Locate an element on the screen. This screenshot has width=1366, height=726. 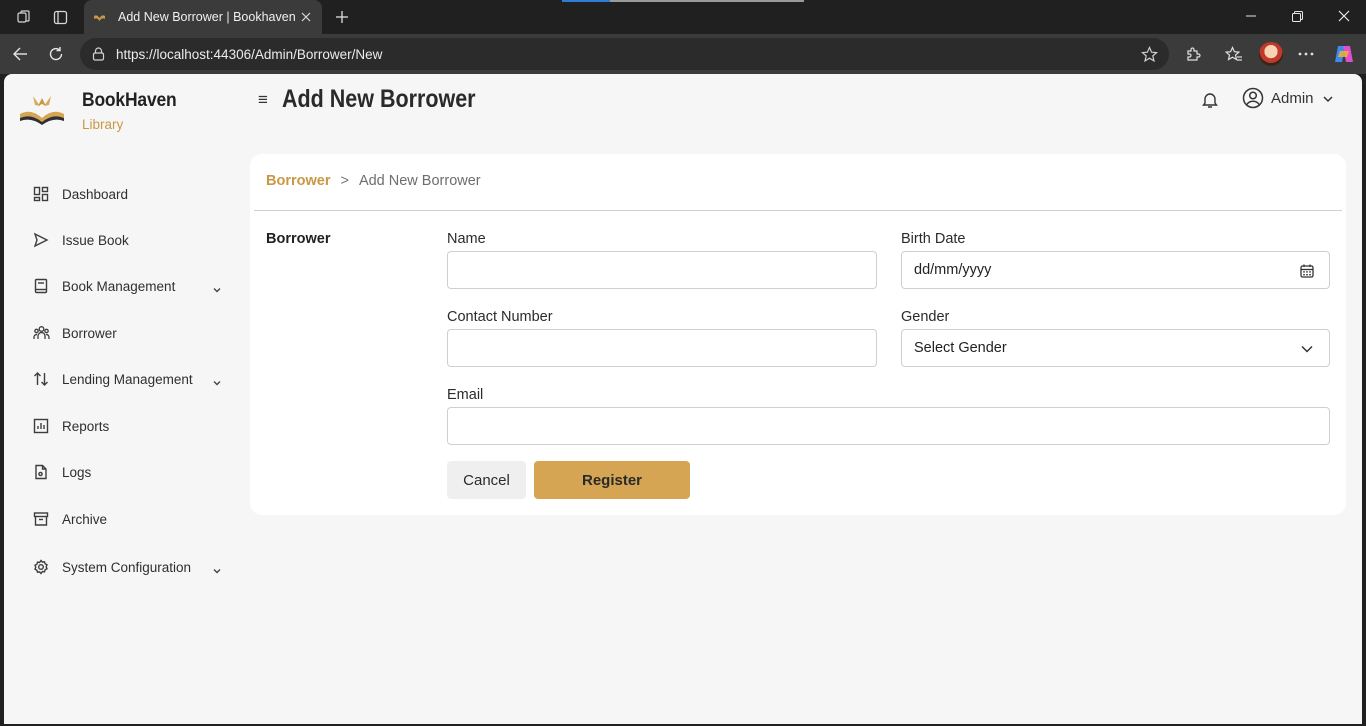
page-header: ≡ Add New Borrower is located at coordinates (382, 99).